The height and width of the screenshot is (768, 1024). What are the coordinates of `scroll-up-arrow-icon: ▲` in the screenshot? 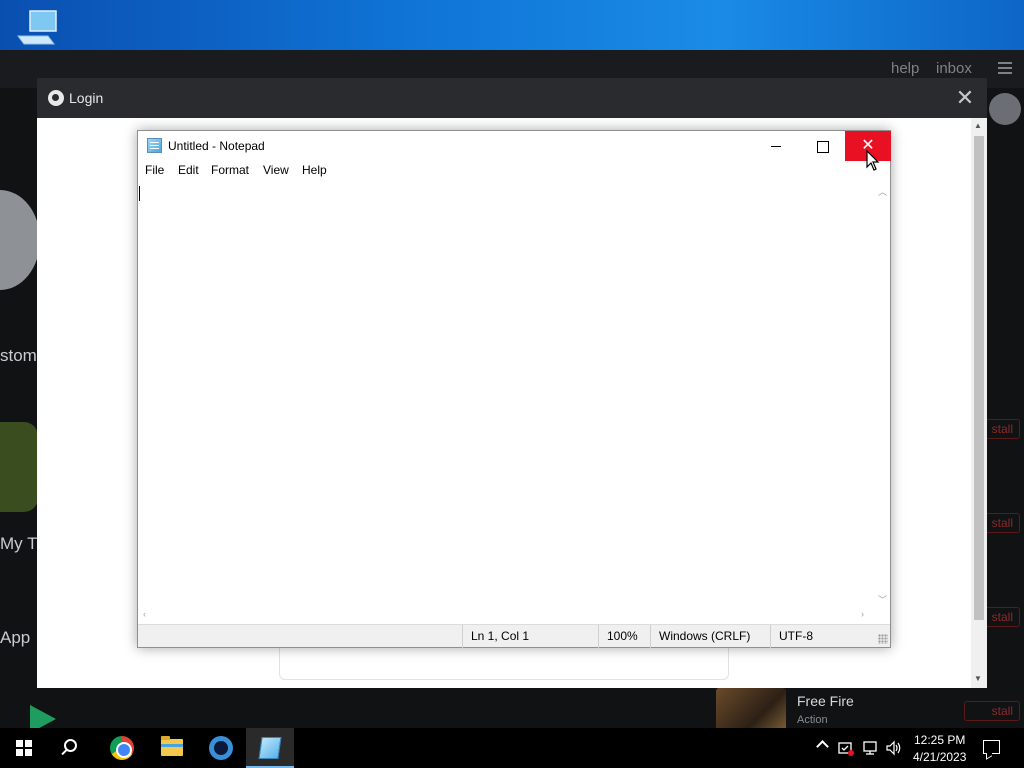 It's located at (978, 125).